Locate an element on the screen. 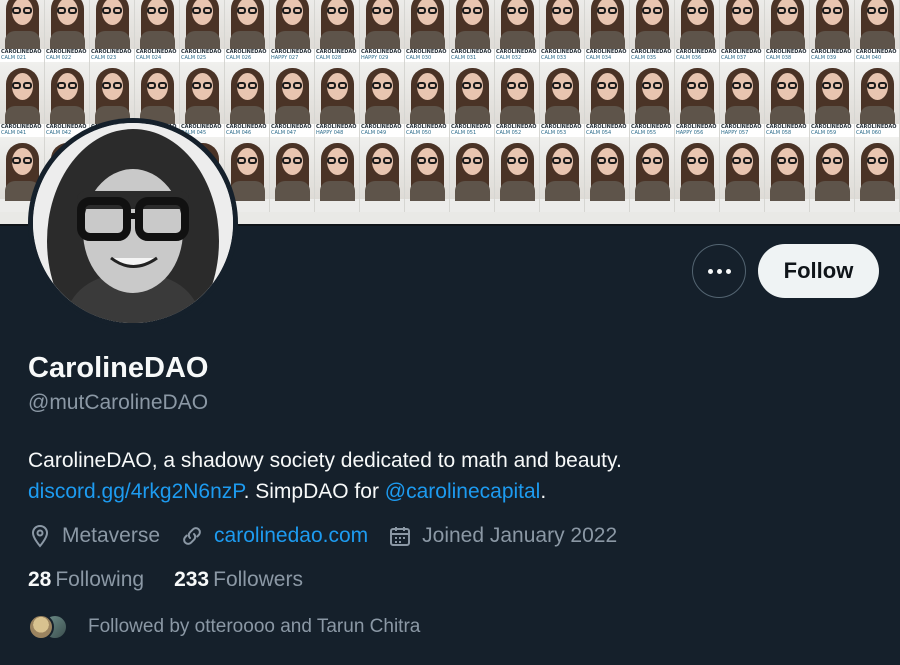  avatar-image is located at coordinates (133, 223).